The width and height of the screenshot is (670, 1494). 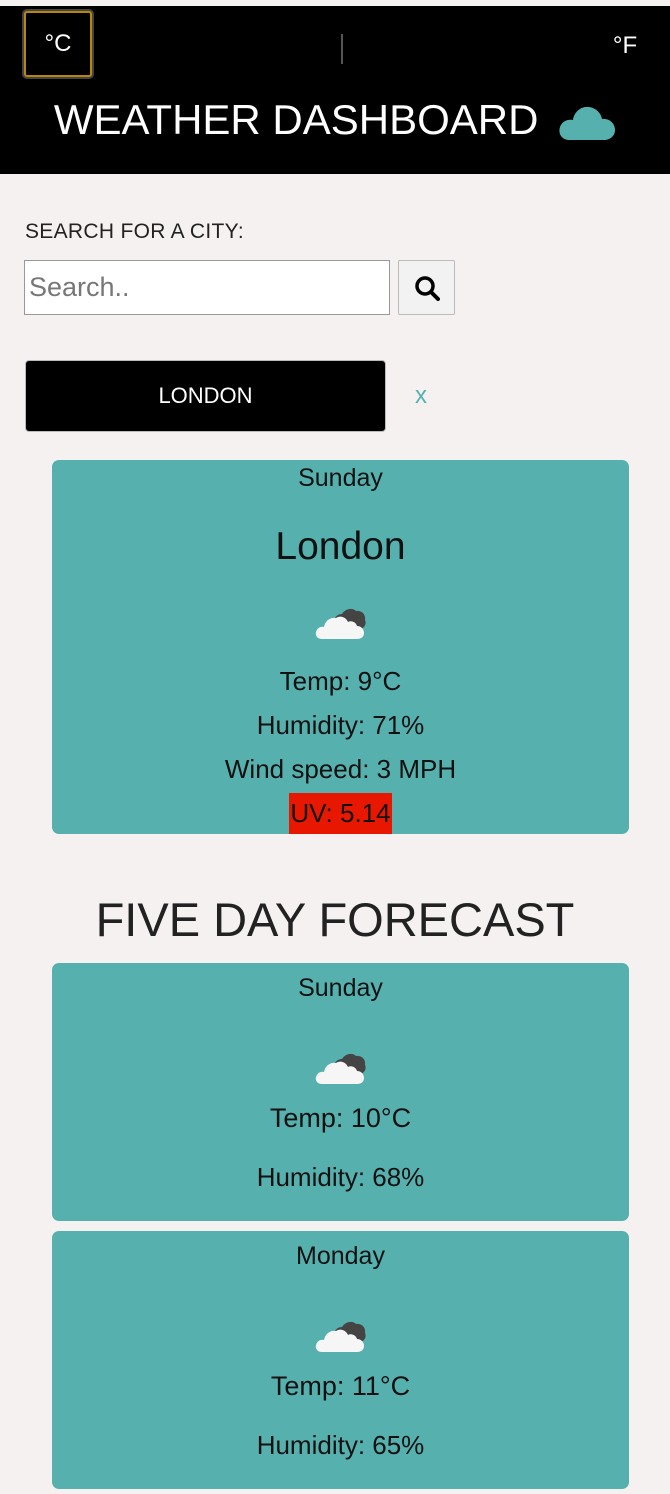 I want to click on forecast-card: Monday Temp: 11°C Humidity: 65%, so click(x=340, y=1360).